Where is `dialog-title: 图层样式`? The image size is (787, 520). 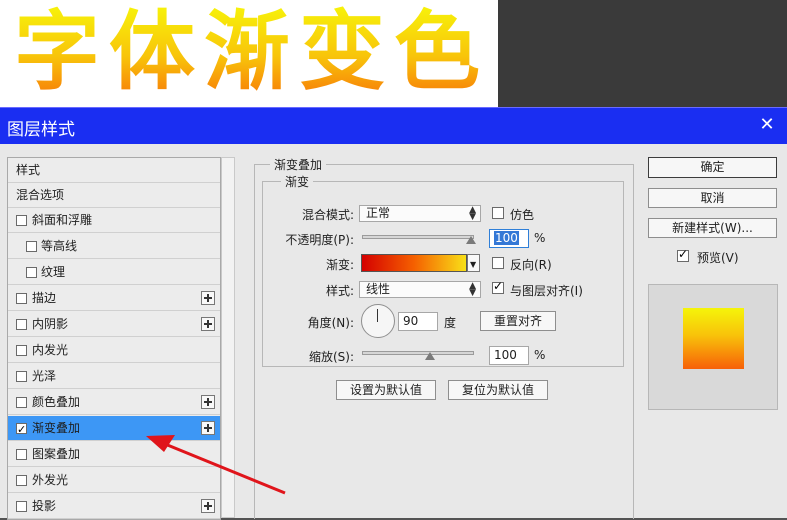 dialog-title: 图层样式 is located at coordinates (41, 130).